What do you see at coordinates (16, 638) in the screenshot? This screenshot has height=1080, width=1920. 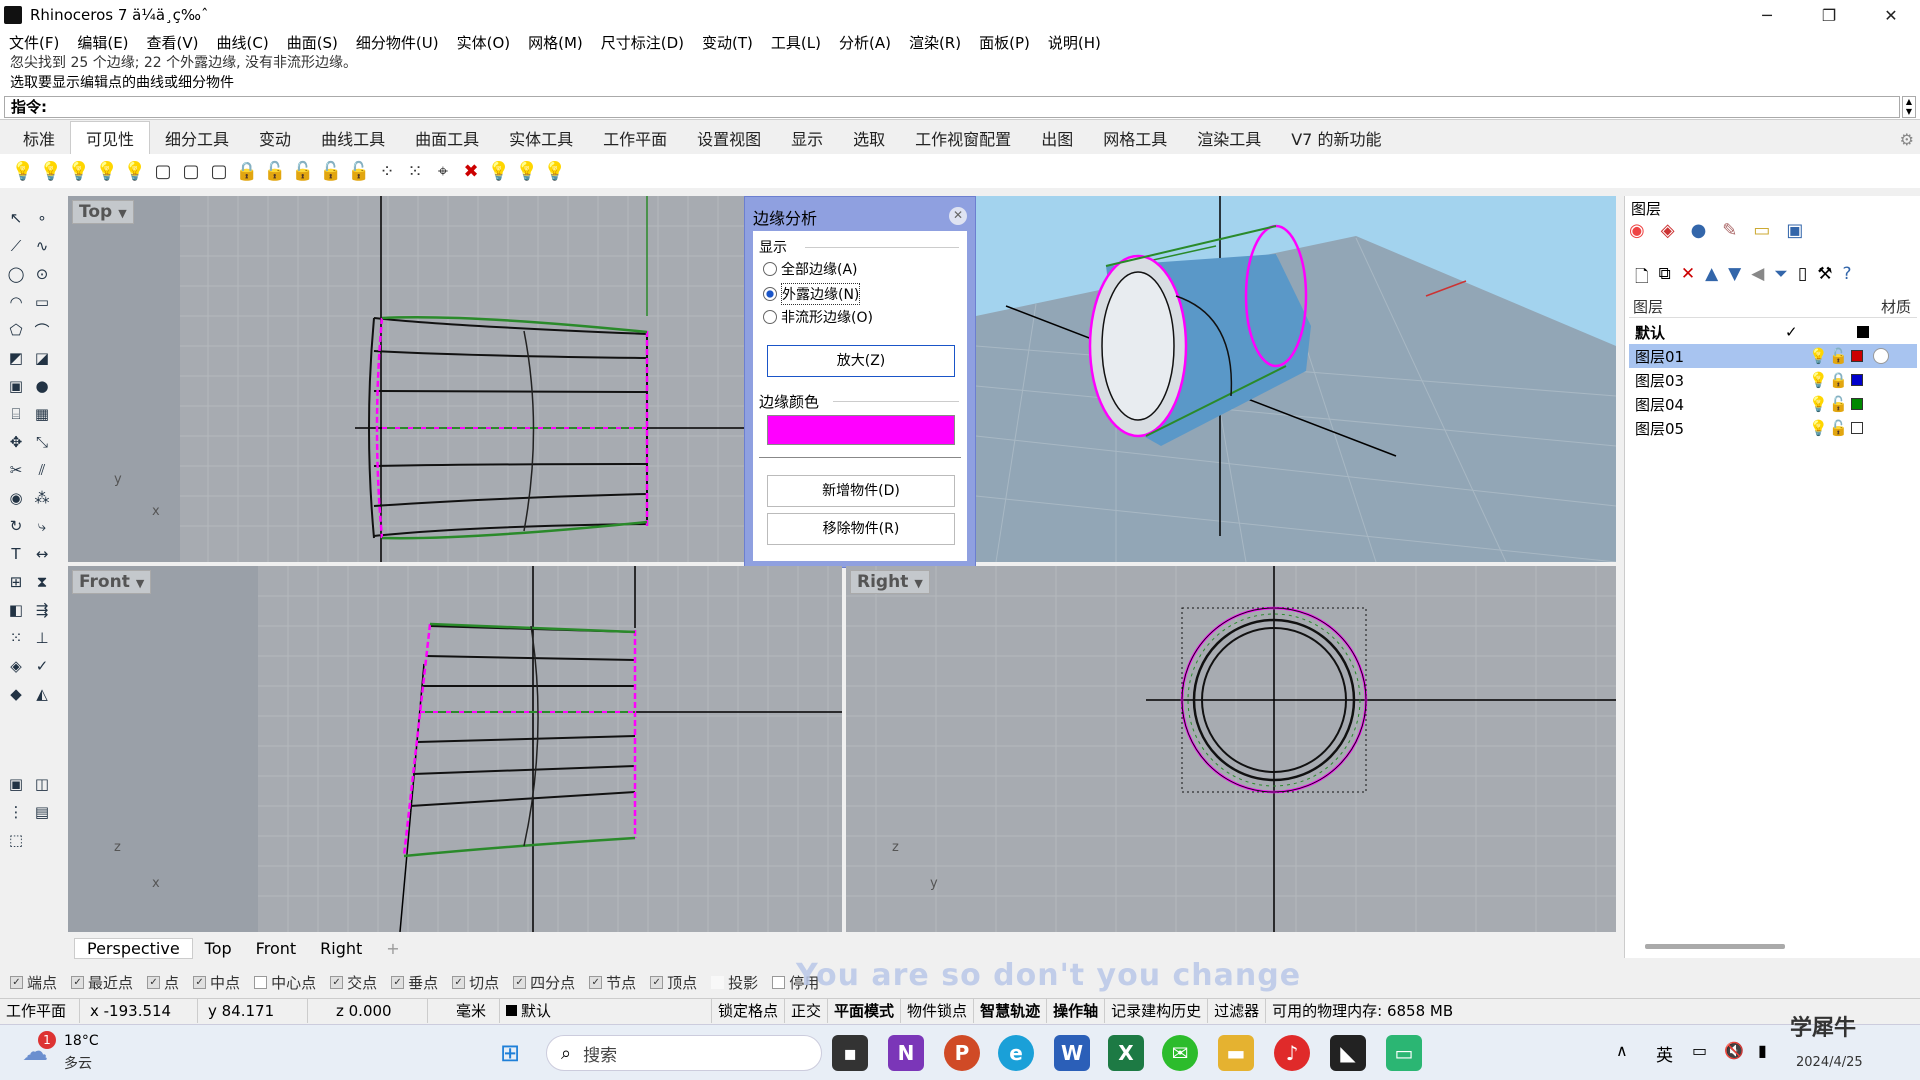 I see `grid-array-icon: ⁙` at bounding box center [16, 638].